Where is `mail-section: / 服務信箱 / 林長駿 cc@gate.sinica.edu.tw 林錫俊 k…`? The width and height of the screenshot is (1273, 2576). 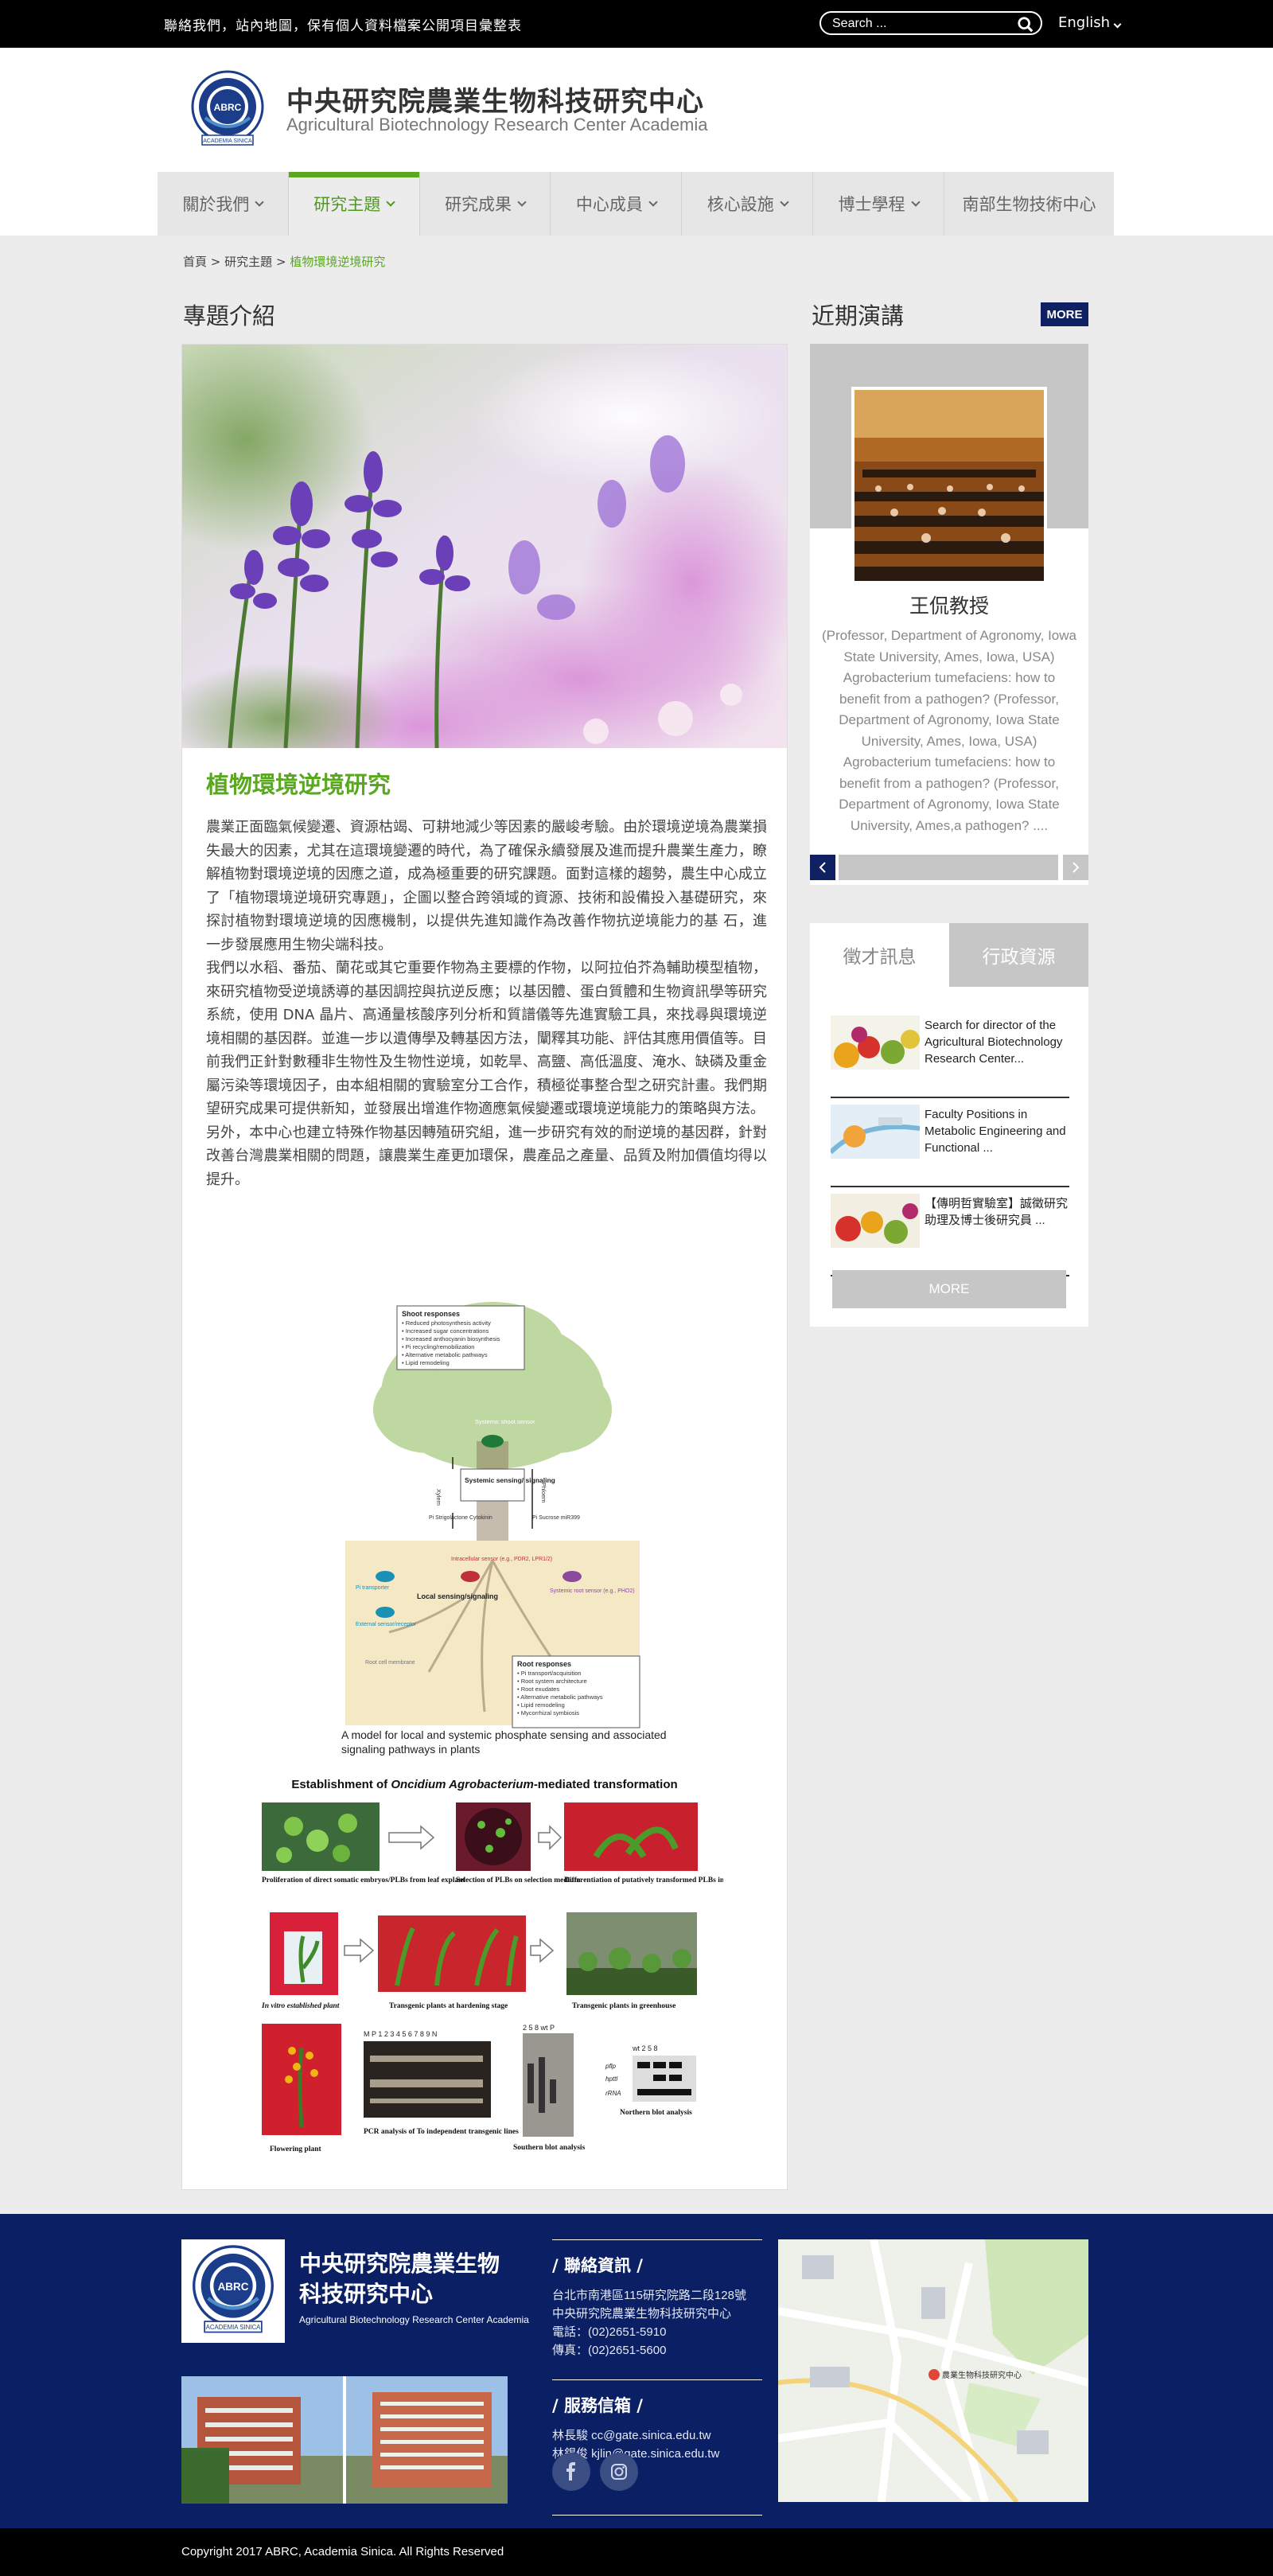
mail-section: / 服務信箱 / 林長駿 cc@gate.sinica.edu.tw 林錫俊 k… is located at coordinates (657, 2421).